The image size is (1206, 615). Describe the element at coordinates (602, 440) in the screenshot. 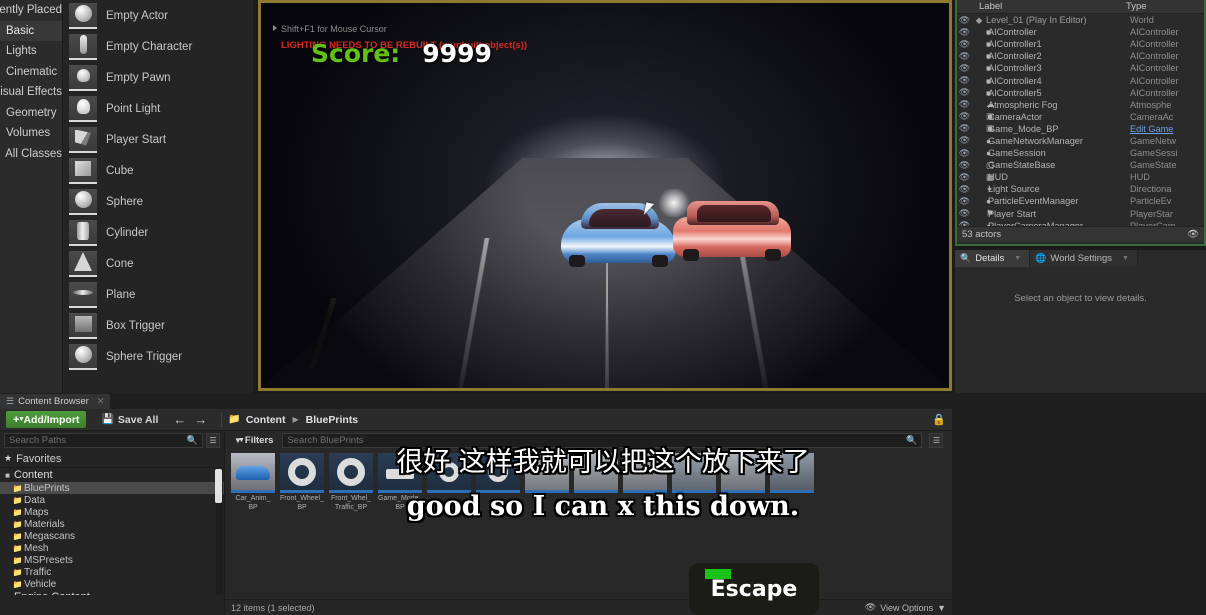

I see `search-assets-input: Search BluePrints 🔍` at that location.